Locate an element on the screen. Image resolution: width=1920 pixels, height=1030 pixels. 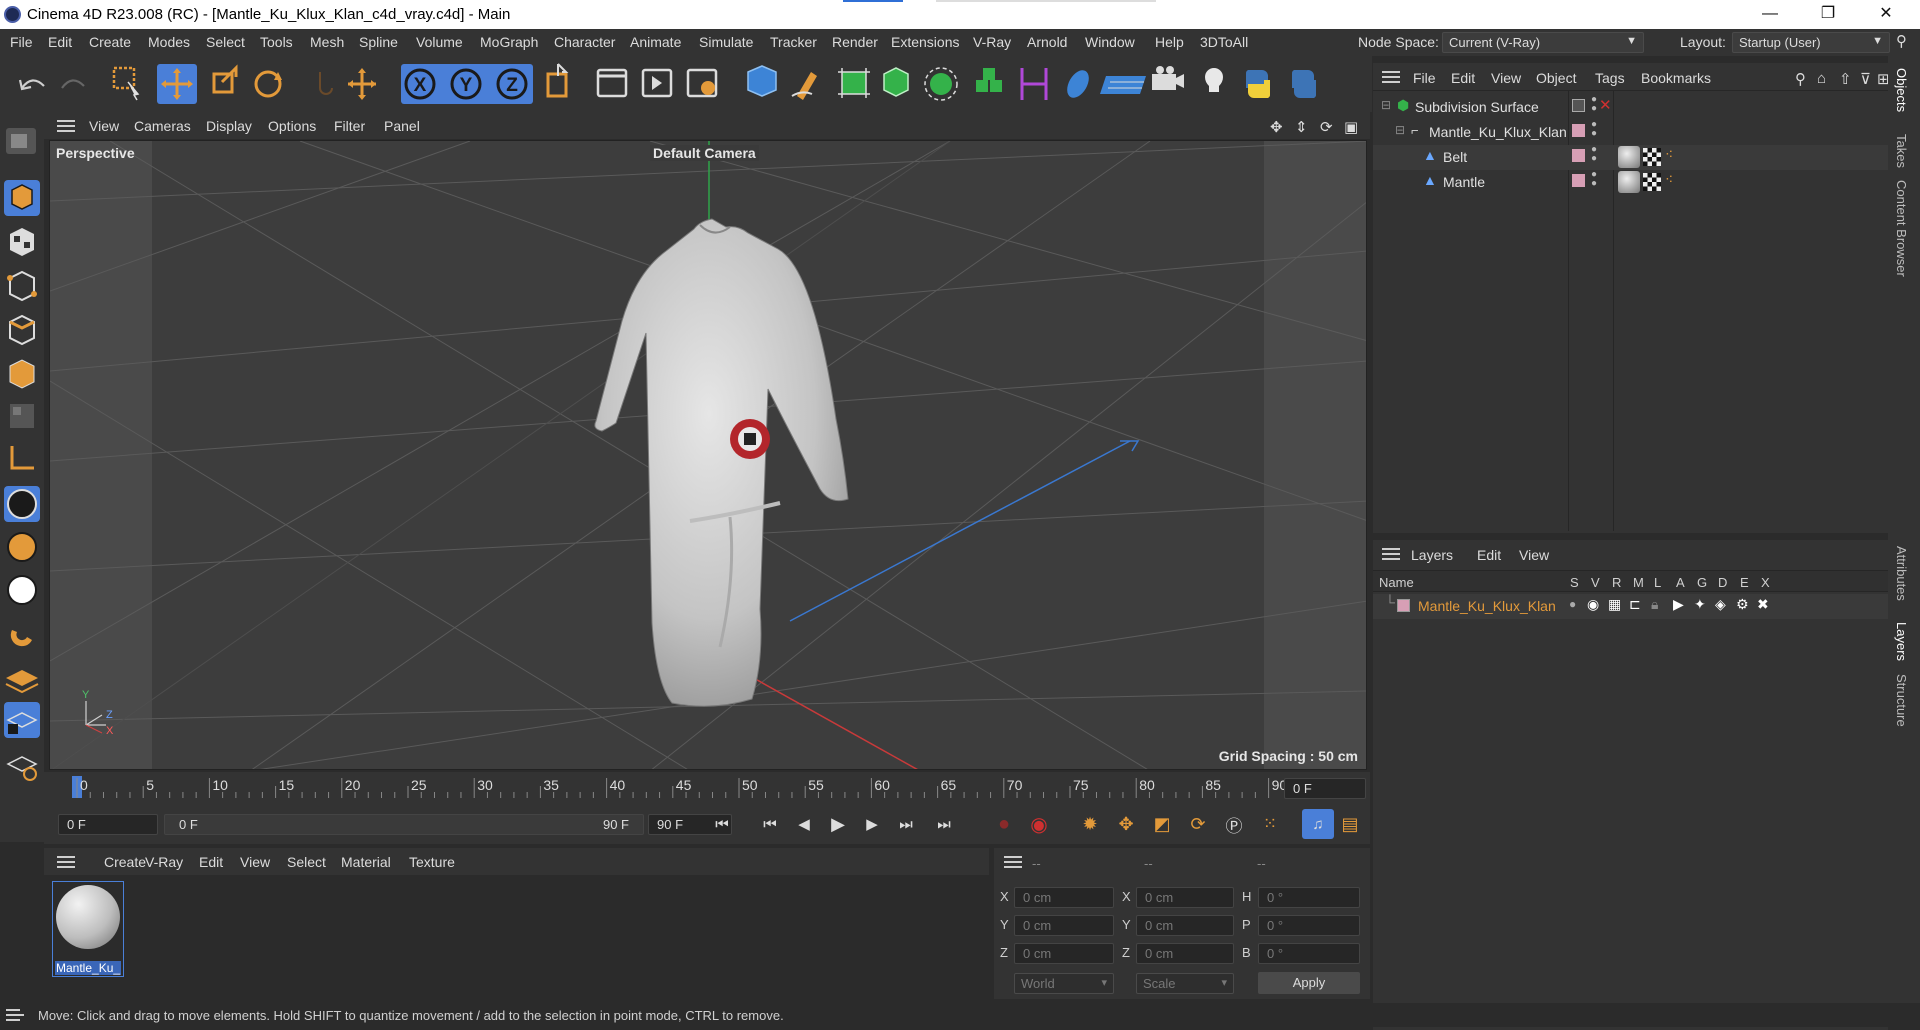
home-icon: ⌂ is located at coordinates (1821, 78).